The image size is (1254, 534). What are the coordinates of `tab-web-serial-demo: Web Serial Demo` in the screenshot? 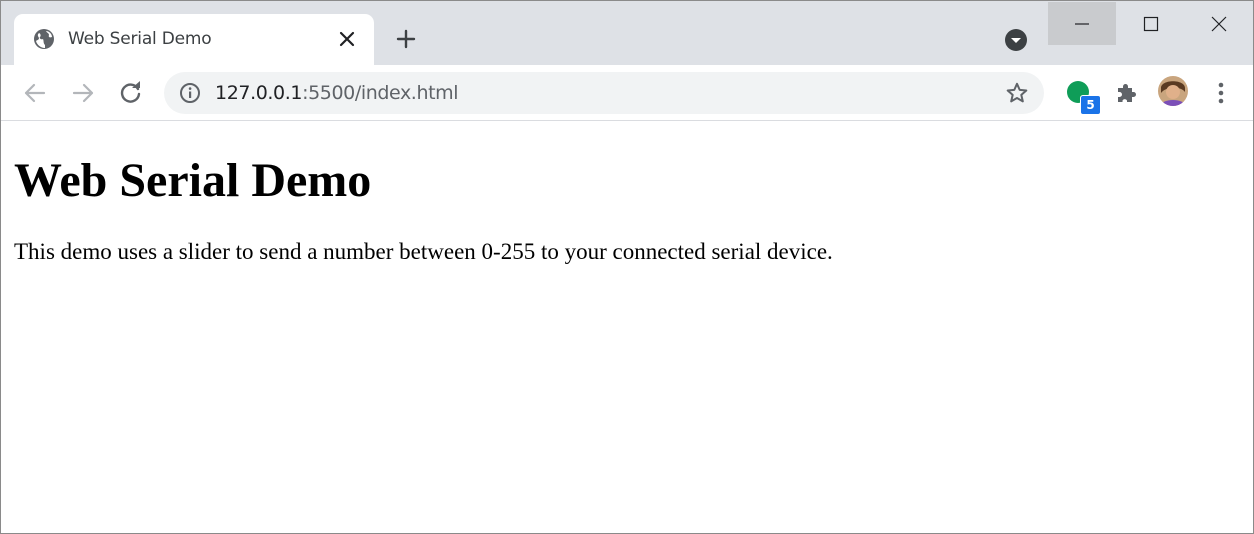 It's located at (194, 39).